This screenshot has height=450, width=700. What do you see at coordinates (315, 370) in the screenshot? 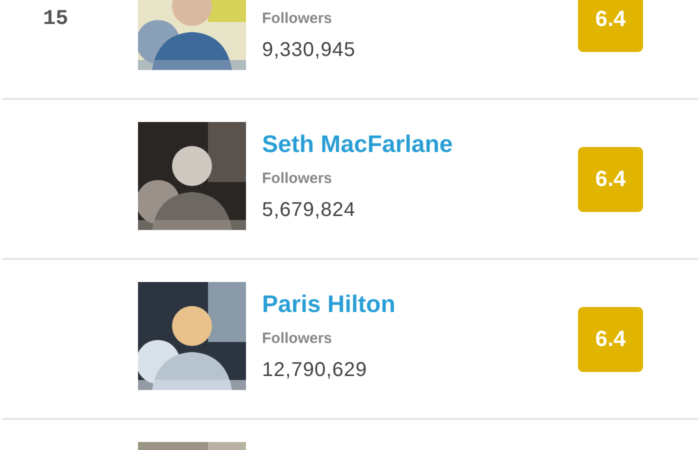
I see `followers-count: 12,790,629` at bounding box center [315, 370].